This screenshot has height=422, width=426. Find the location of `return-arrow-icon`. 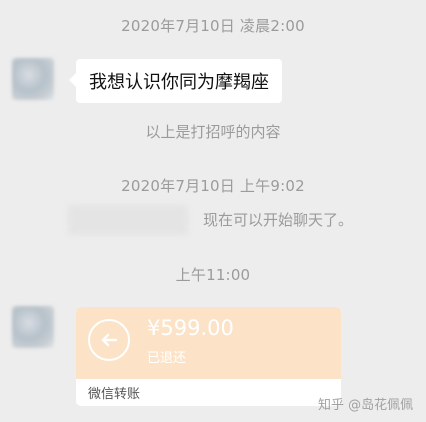

return-arrow-icon is located at coordinates (109, 340).